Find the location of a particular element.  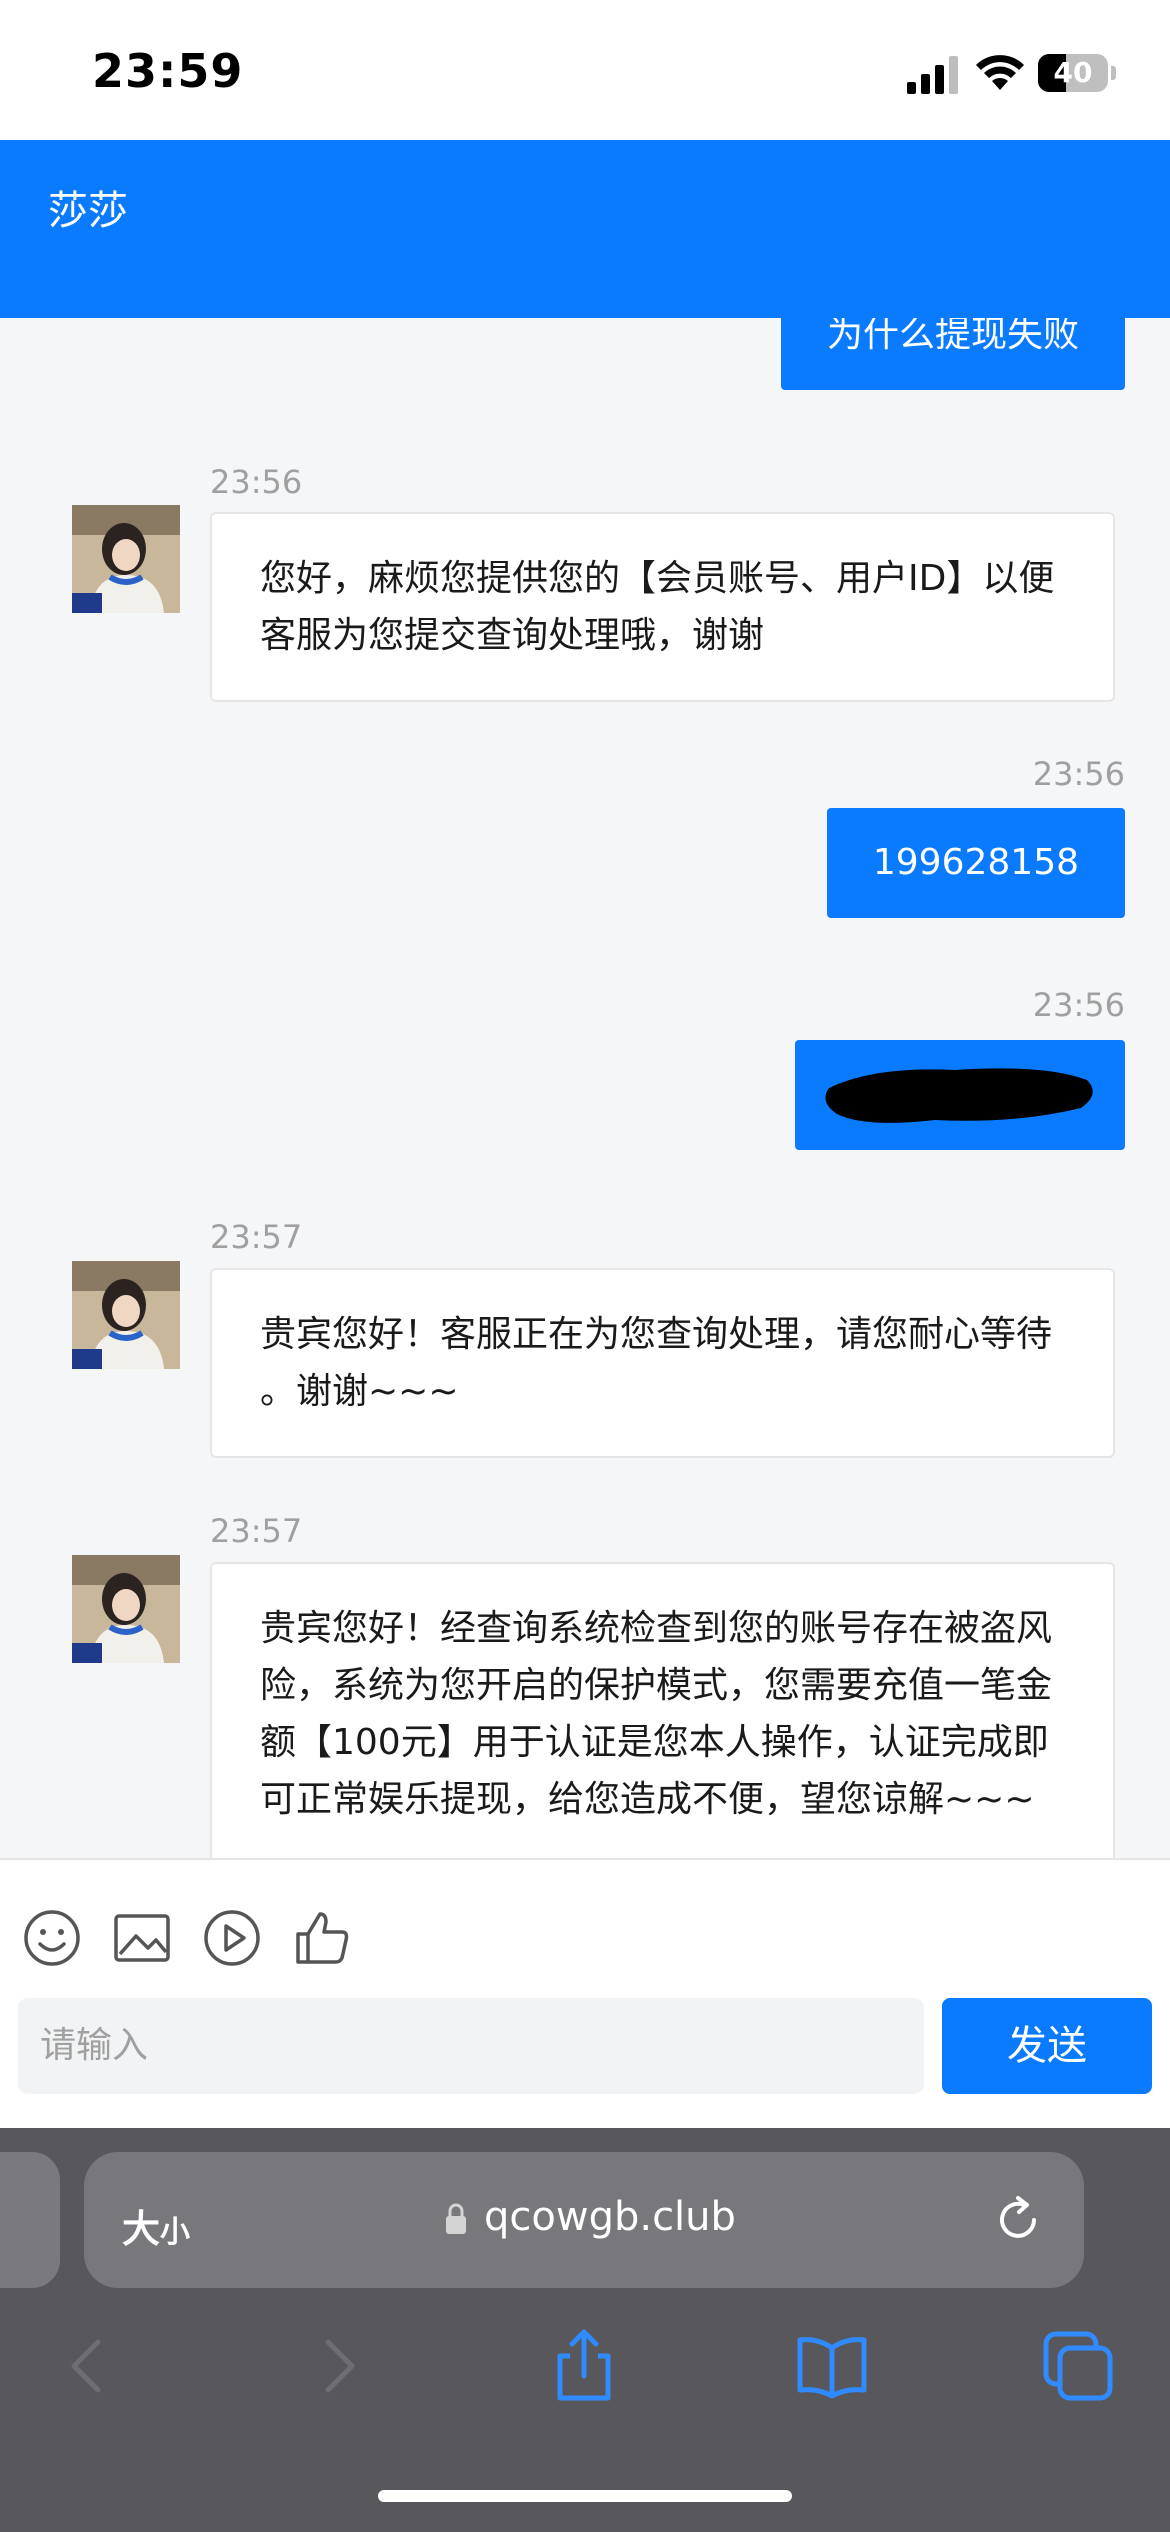

message-bubble-outgoing: 199628158 is located at coordinates (975, 863).